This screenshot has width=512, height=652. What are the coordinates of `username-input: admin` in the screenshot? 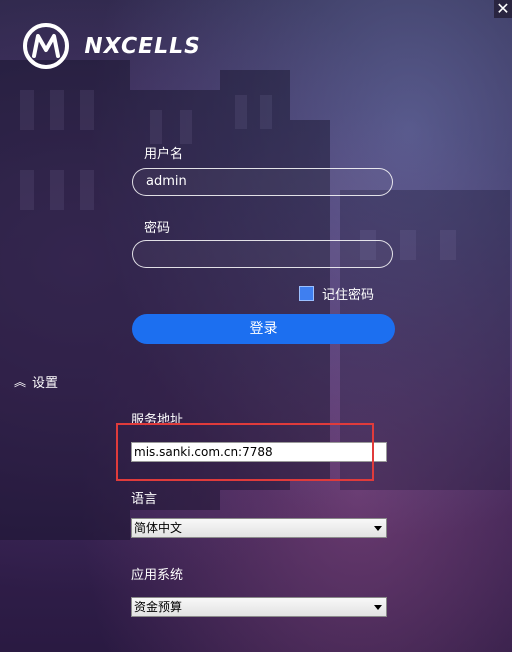 It's located at (262, 182).